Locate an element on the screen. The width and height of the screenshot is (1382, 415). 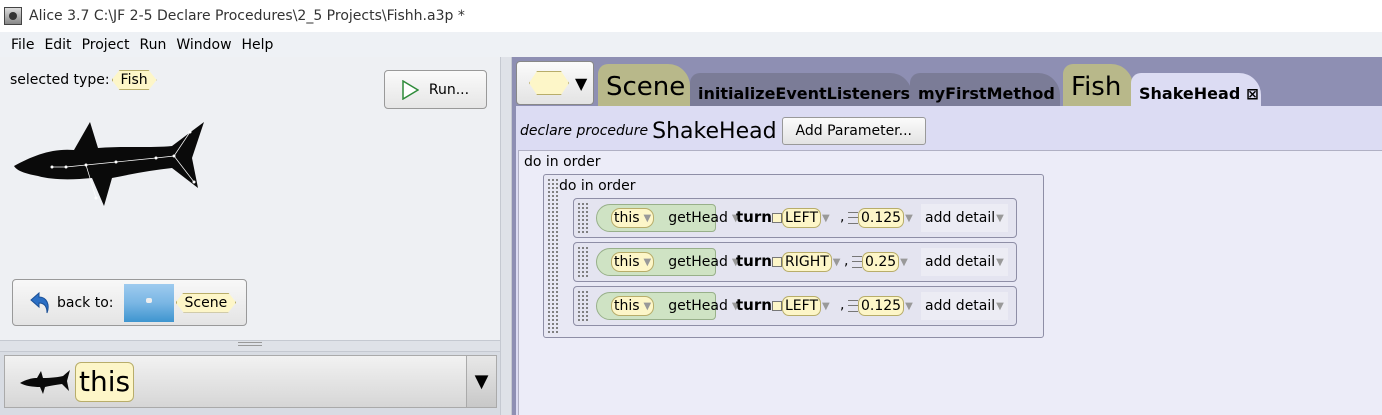
amount-argument: 0.25 ▼ is located at coordinates (880, 262).